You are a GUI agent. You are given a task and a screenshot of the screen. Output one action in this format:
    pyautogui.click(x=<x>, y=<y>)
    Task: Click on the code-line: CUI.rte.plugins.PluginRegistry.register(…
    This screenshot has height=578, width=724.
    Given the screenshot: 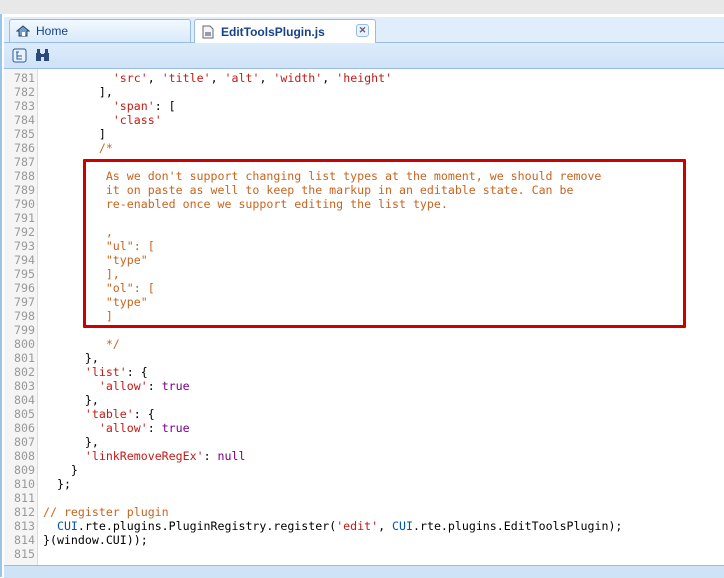 What is the action you would take?
    pyautogui.click(x=332, y=526)
    